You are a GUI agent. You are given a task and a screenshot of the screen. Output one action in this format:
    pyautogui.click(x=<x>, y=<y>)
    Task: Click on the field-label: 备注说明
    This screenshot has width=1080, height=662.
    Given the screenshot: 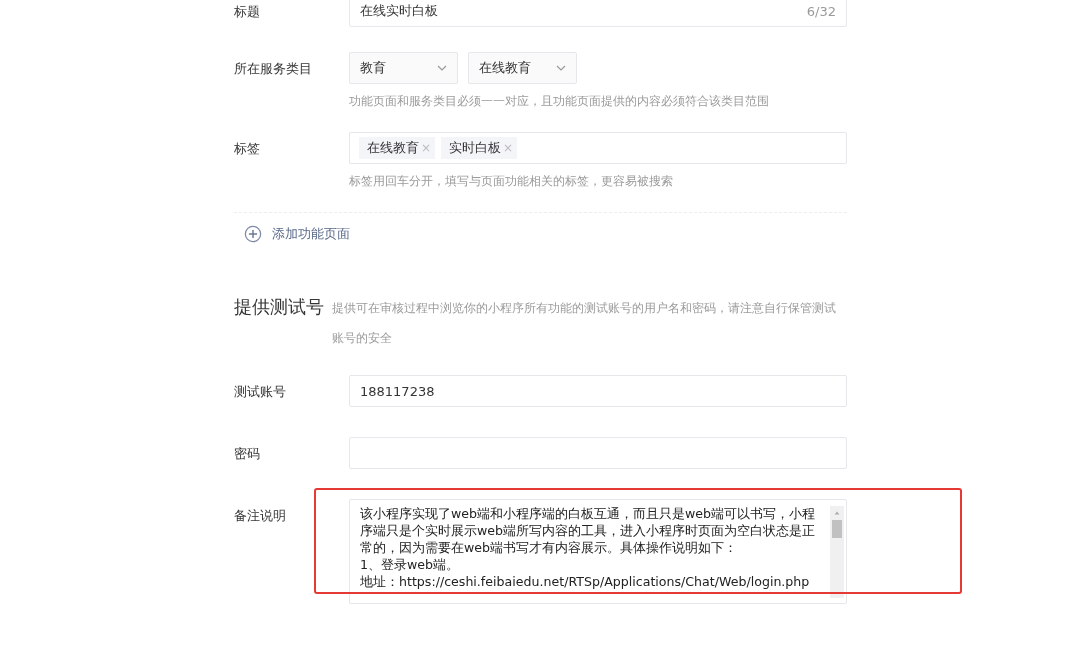 What is the action you would take?
    pyautogui.click(x=260, y=516)
    